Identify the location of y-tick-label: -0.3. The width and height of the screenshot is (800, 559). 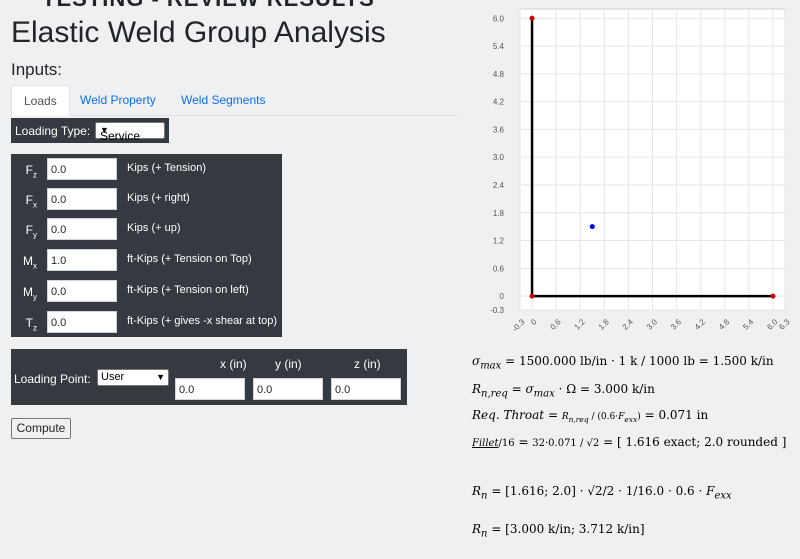
(497, 310).